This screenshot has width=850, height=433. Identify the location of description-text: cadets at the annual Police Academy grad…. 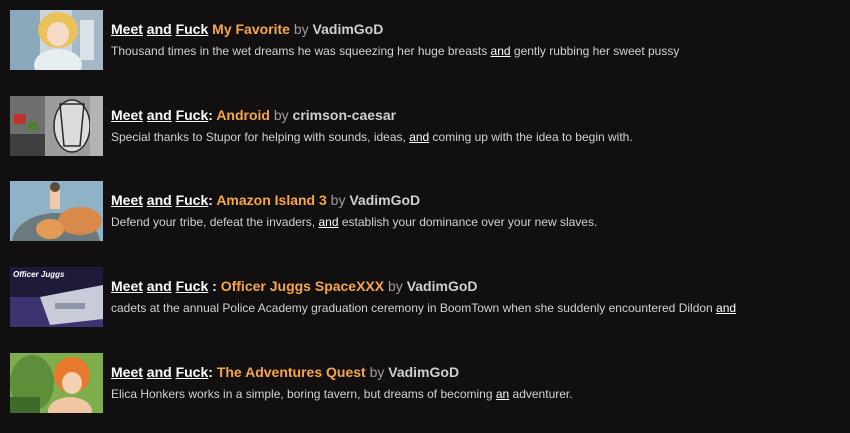
(414, 308).